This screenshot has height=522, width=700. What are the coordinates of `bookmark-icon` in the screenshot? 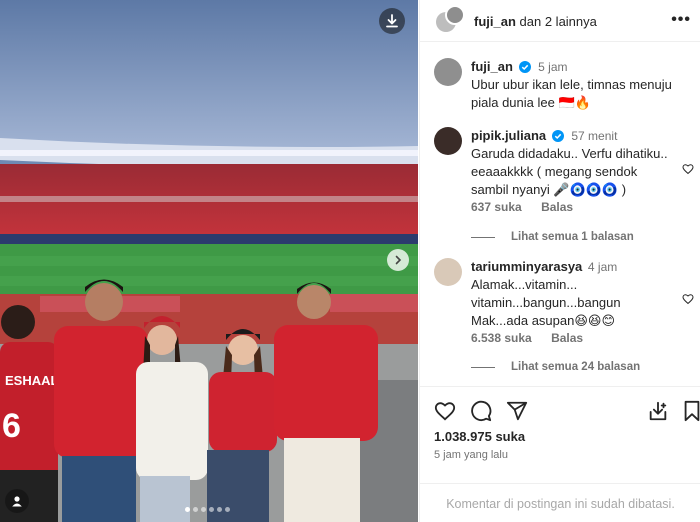 It's located at (690, 411).